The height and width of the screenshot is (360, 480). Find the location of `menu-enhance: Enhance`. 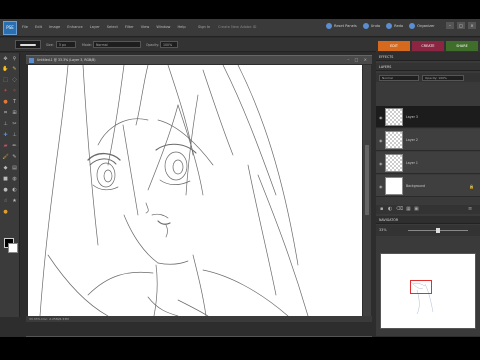

menu-enhance: Enhance is located at coordinates (75, 27).